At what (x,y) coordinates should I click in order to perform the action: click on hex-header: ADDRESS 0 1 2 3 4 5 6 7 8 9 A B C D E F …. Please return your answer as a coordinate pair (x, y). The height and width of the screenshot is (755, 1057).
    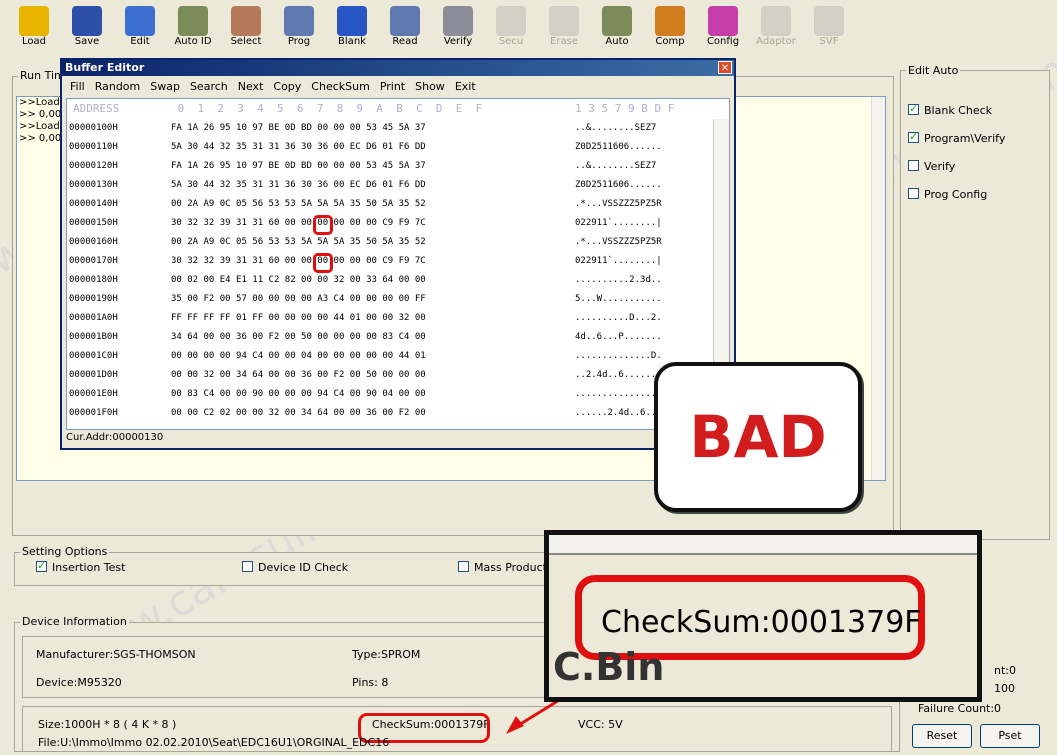
    Looking at the image, I should click on (398, 109).